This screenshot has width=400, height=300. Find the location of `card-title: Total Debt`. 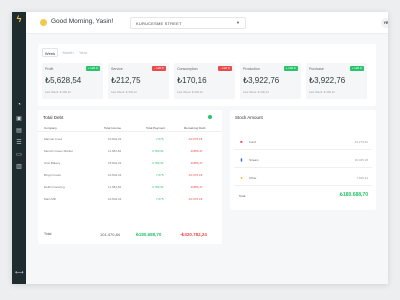

card-title: Total Debt is located at coordinates (53, 117).